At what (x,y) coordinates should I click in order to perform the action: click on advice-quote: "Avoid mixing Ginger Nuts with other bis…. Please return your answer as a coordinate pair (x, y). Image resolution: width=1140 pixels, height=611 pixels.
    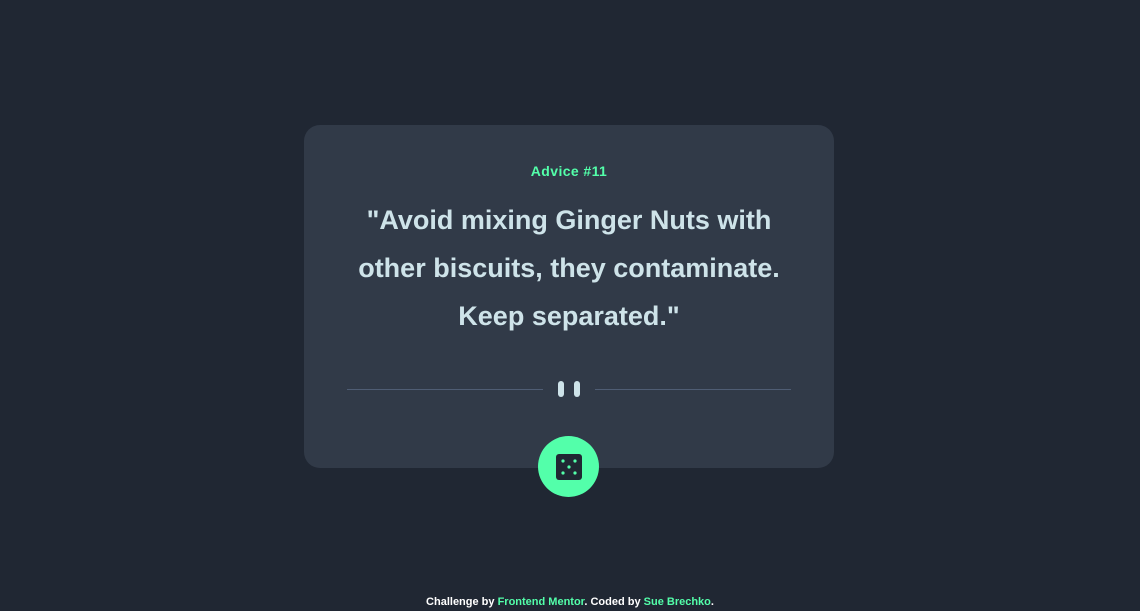
    Looking at the image, I should click on (569, 268).